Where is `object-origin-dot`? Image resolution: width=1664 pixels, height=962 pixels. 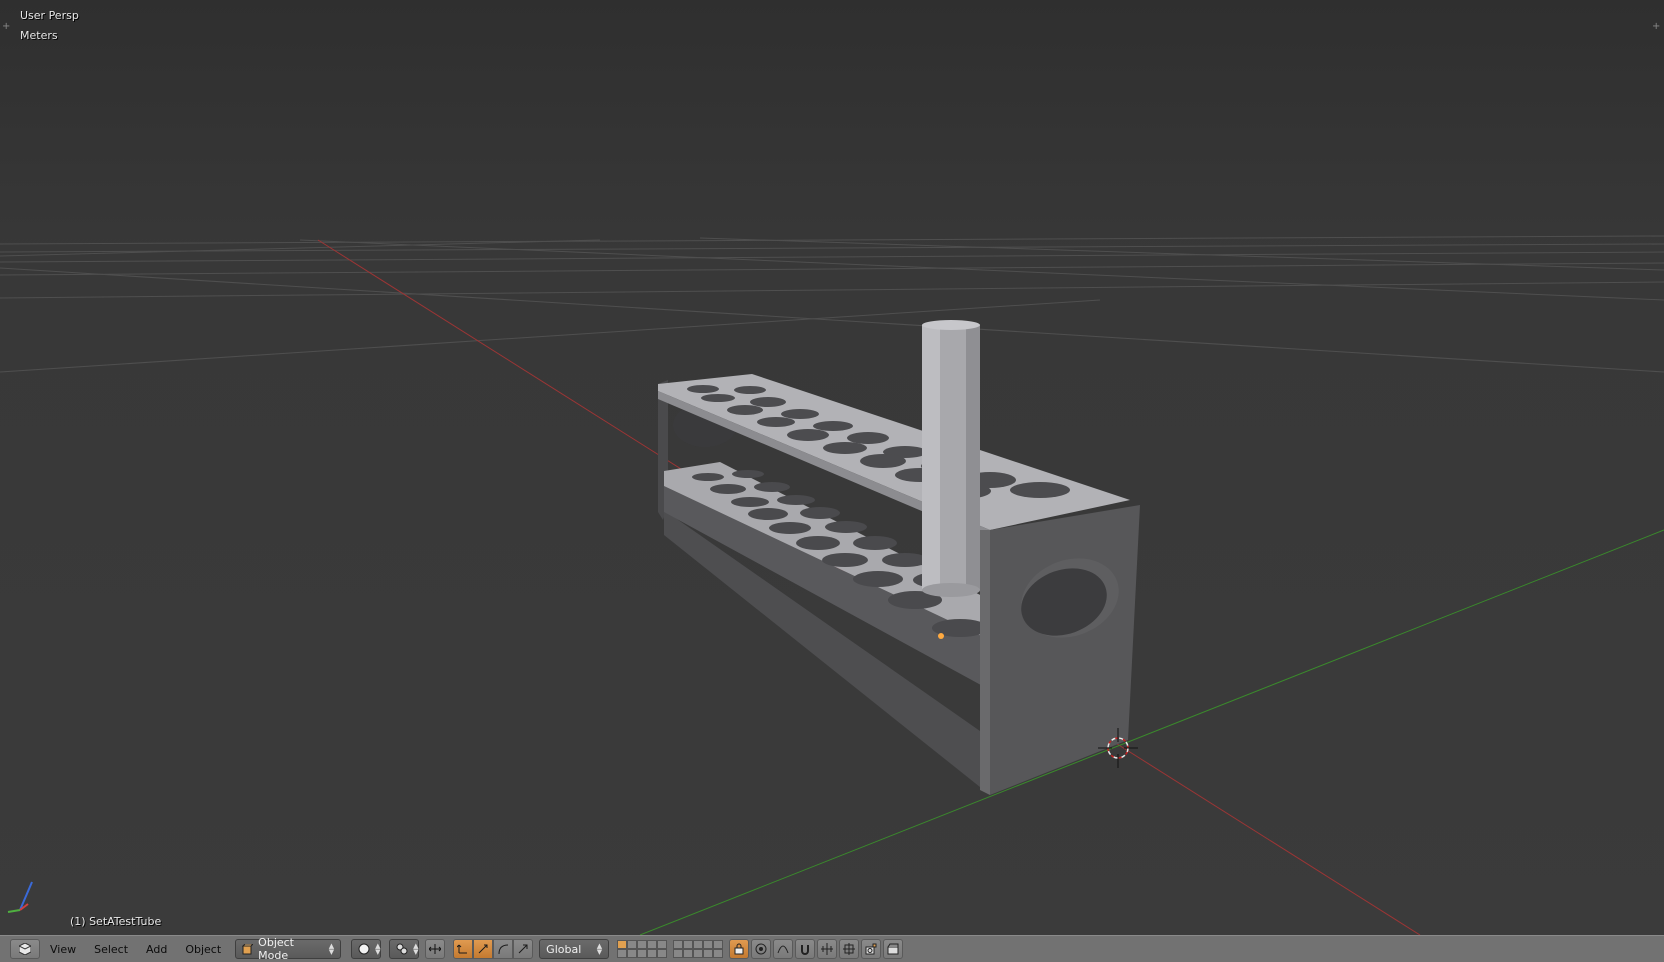 object-origin-dot is located at coordinates (941, 636).